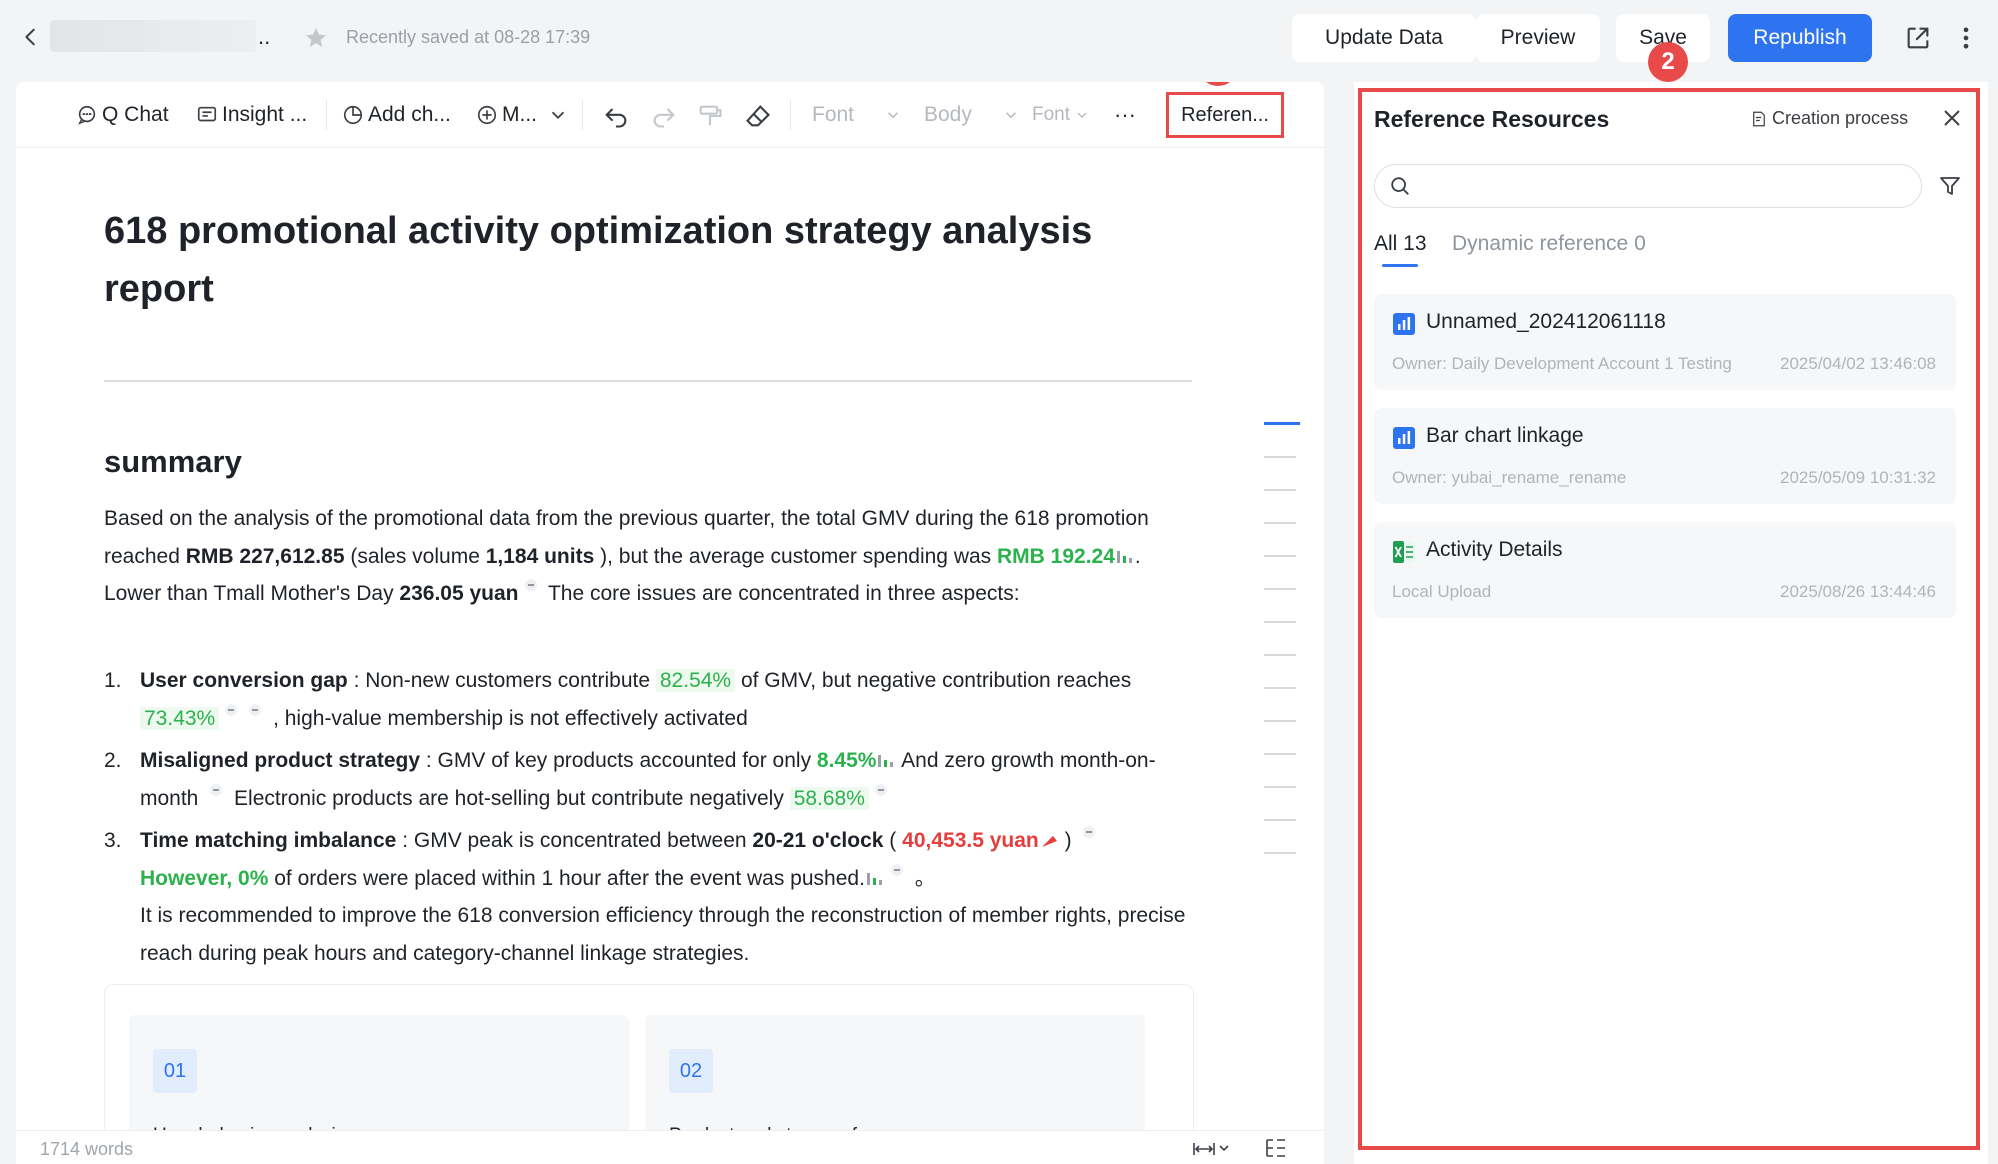 This screenshot has height=1164, width=1998. What do you see at coordinates (829, 798) in the screenshot?
I see `percent-value: 58.68%` at bounding box center [829, 798].